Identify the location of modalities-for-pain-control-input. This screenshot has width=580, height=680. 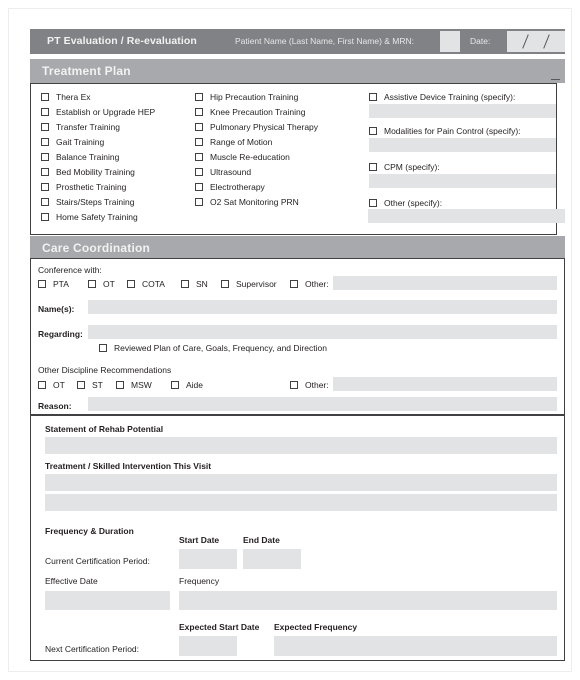
(462, 145).